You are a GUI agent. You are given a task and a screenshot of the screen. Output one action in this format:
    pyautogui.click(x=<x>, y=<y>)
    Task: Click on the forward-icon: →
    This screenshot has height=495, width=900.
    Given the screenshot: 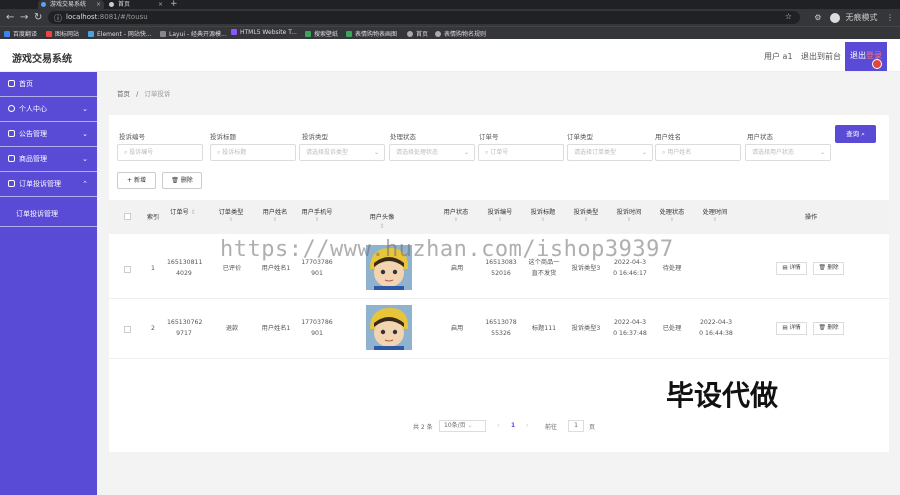 What is the action you would take?
    pyautogui.click(x=24, y=17)
    